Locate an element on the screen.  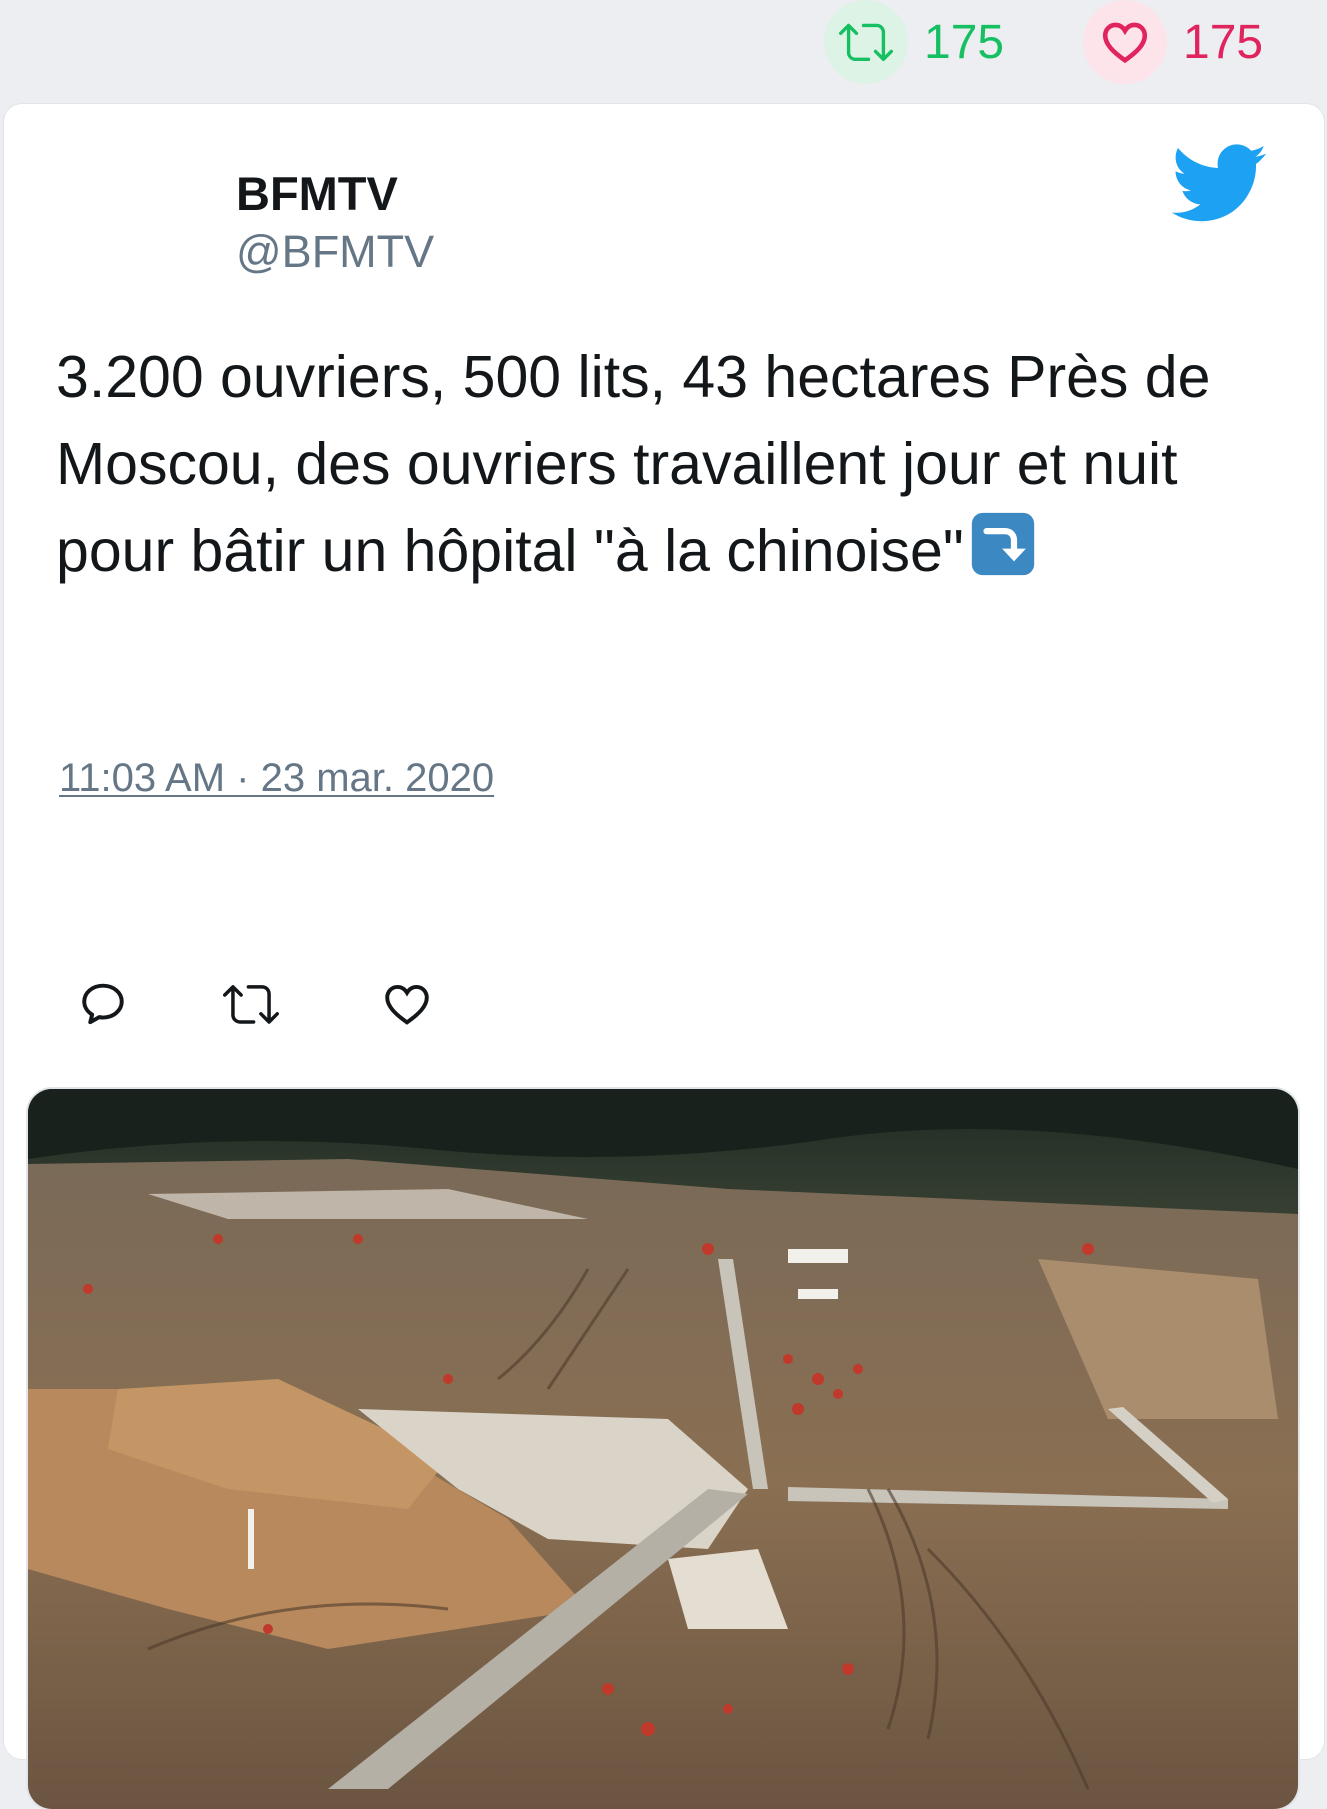
reply-icon is located at coordinates (103, 1004).